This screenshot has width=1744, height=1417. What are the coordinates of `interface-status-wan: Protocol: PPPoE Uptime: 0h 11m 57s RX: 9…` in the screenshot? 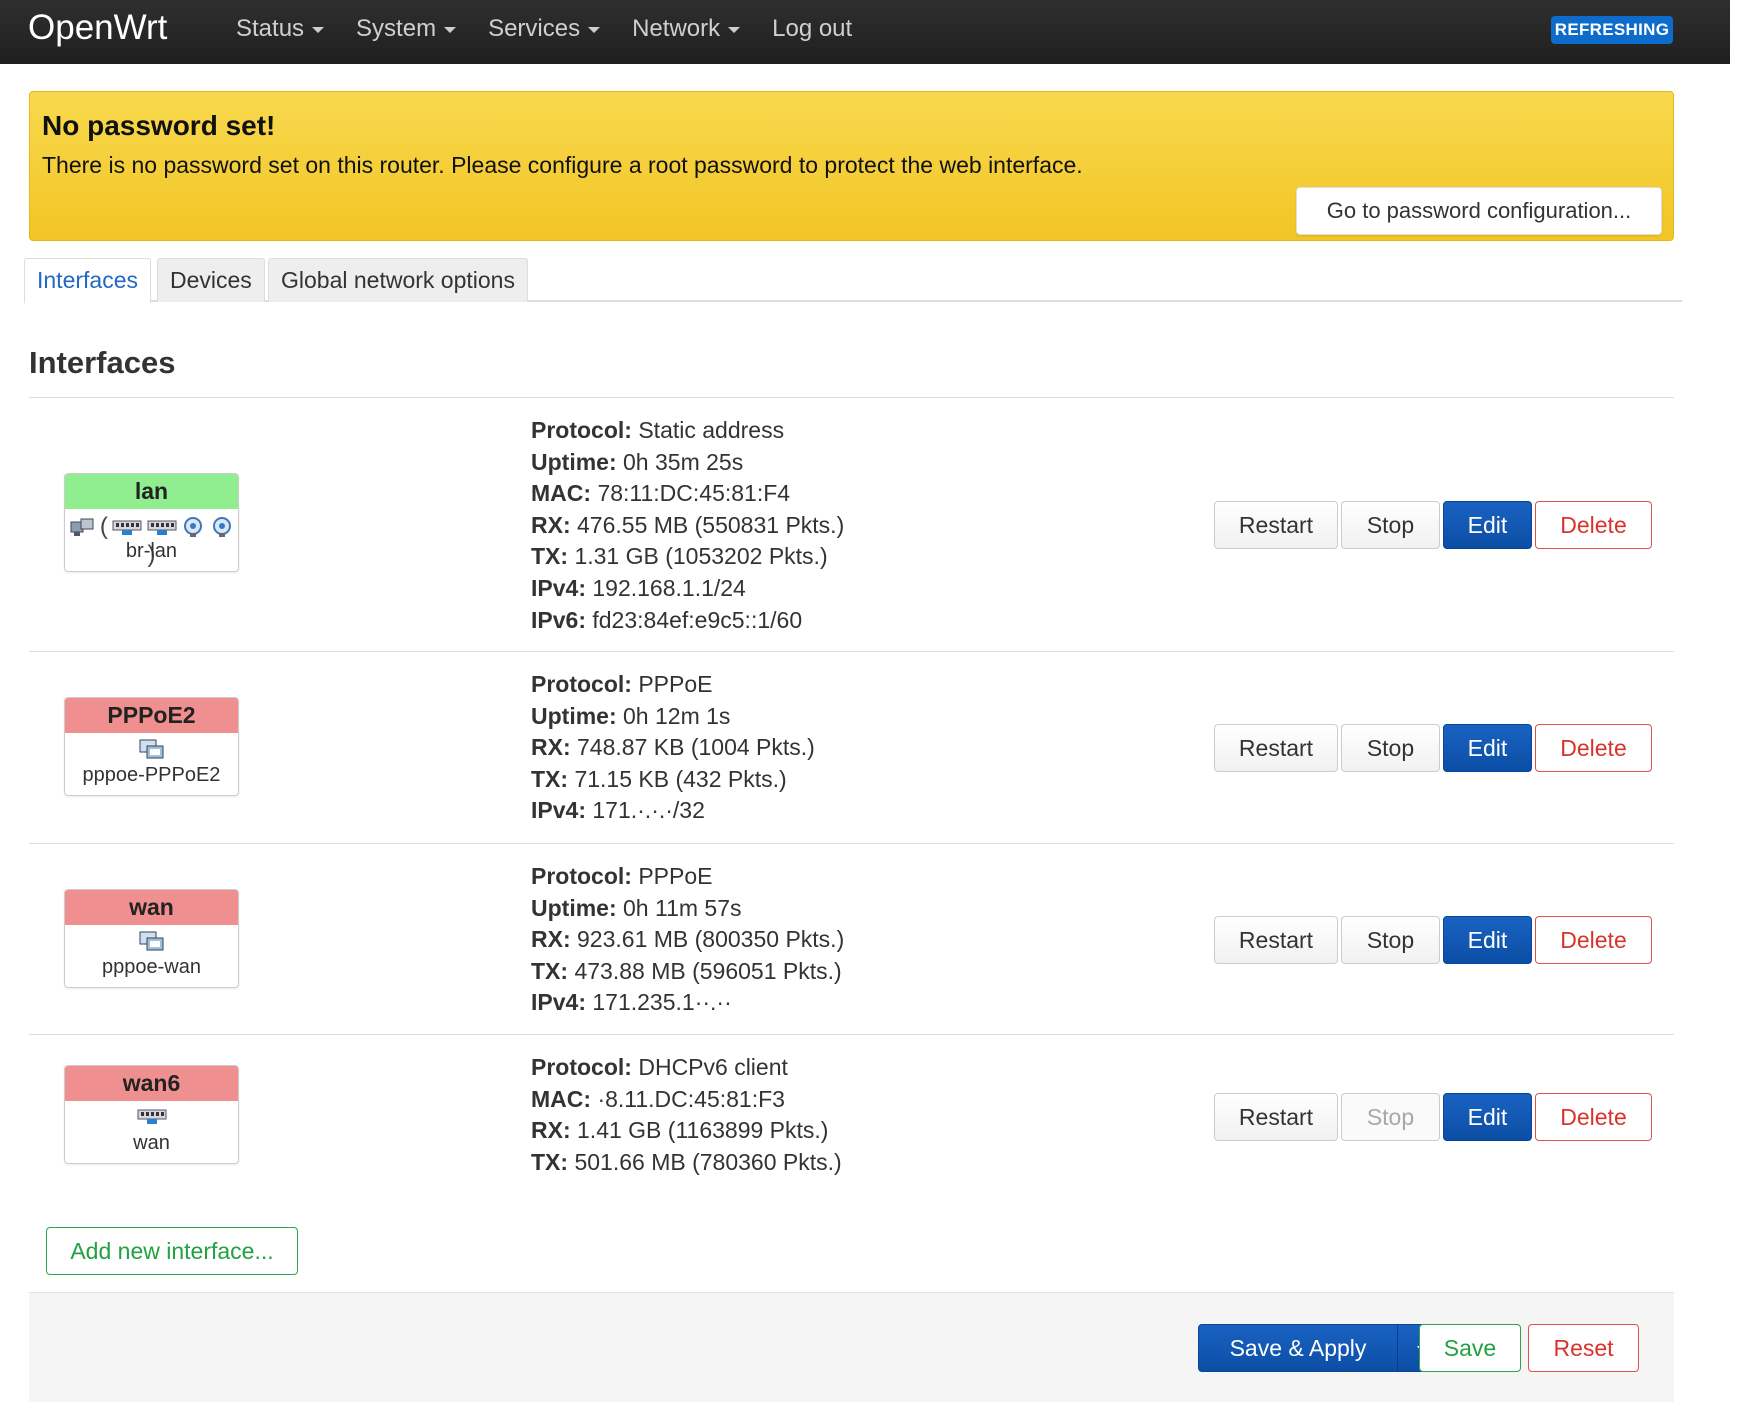 It's located at (687, 940).